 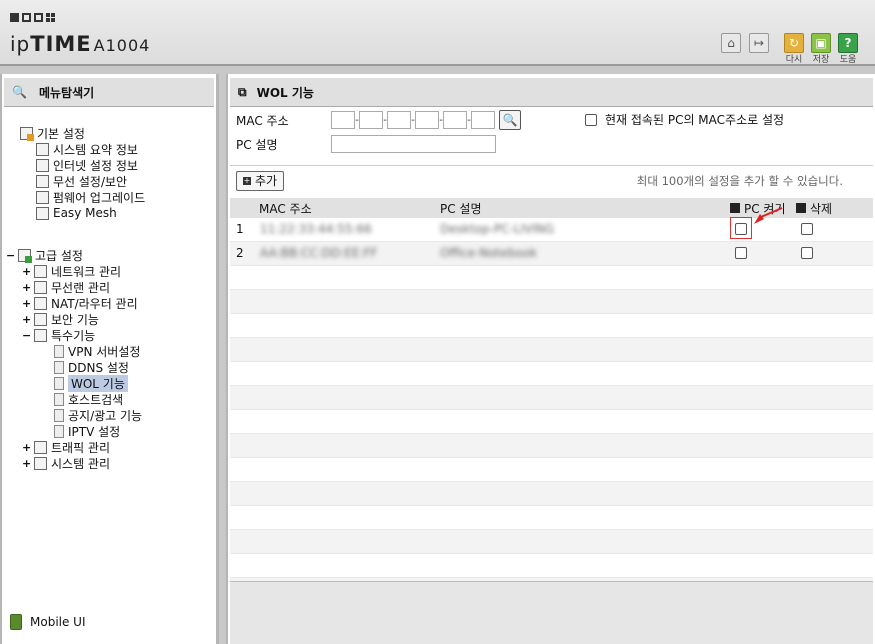 What do you see at coordinates (32, 17) in the screenshot?
I see `logo-squares` at bounding box center [32, 17].